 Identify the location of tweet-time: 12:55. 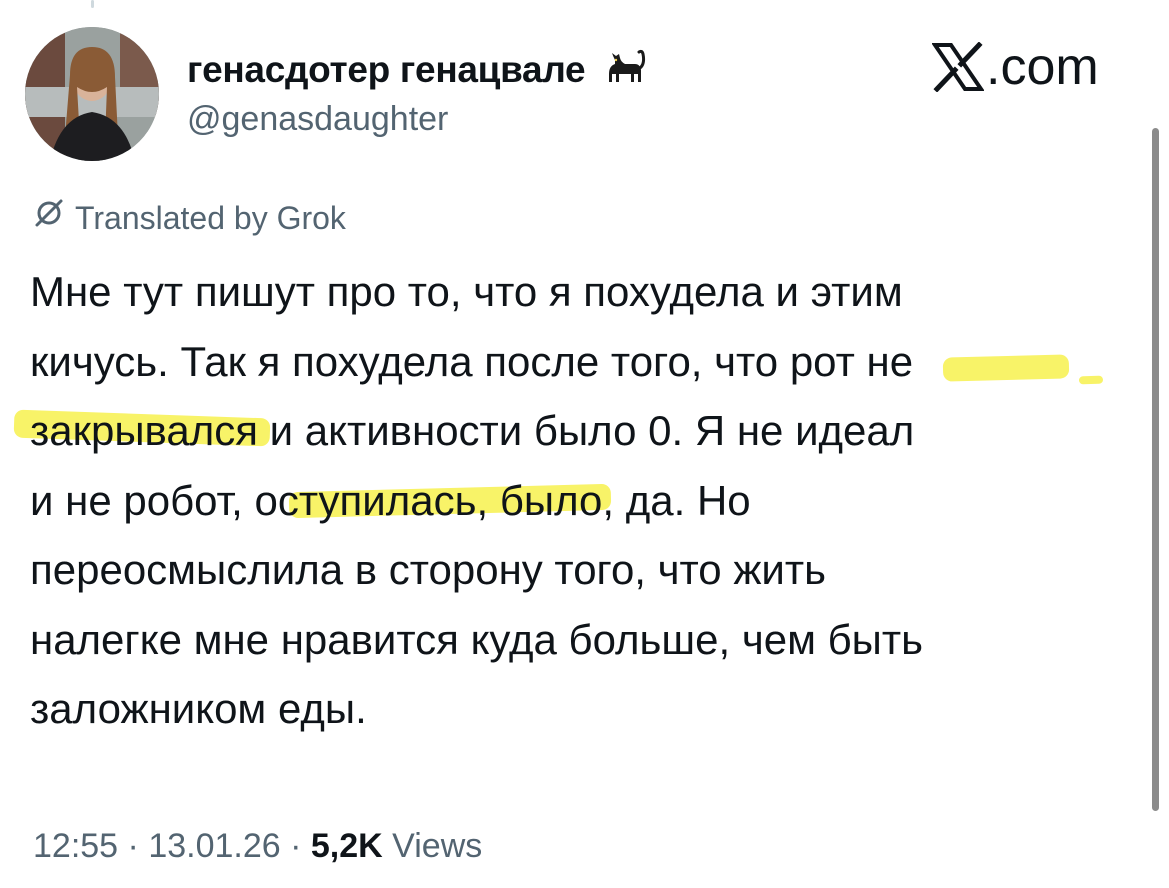
(75, 846).